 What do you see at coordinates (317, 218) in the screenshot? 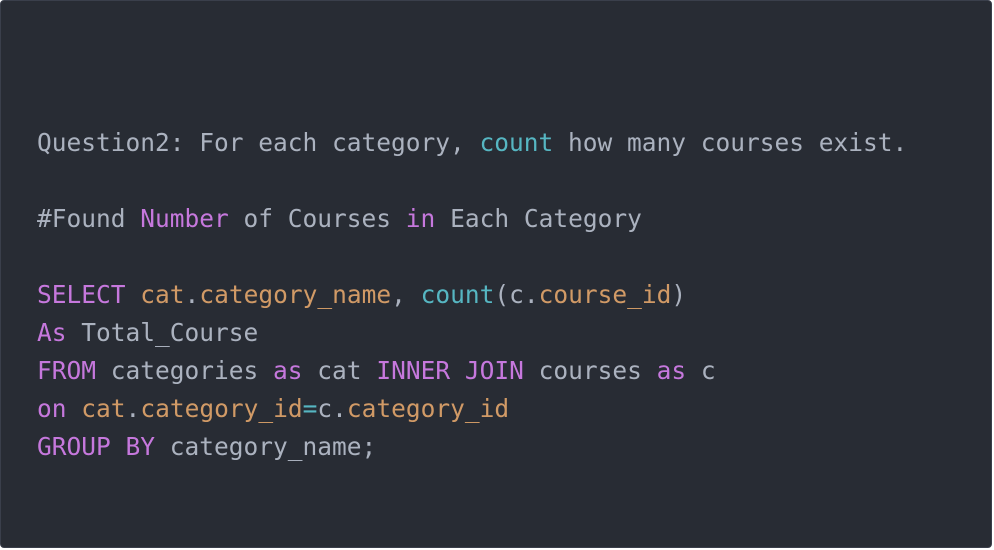
I see `comment-part-2: of Courses` at bounding box center [317, 218].